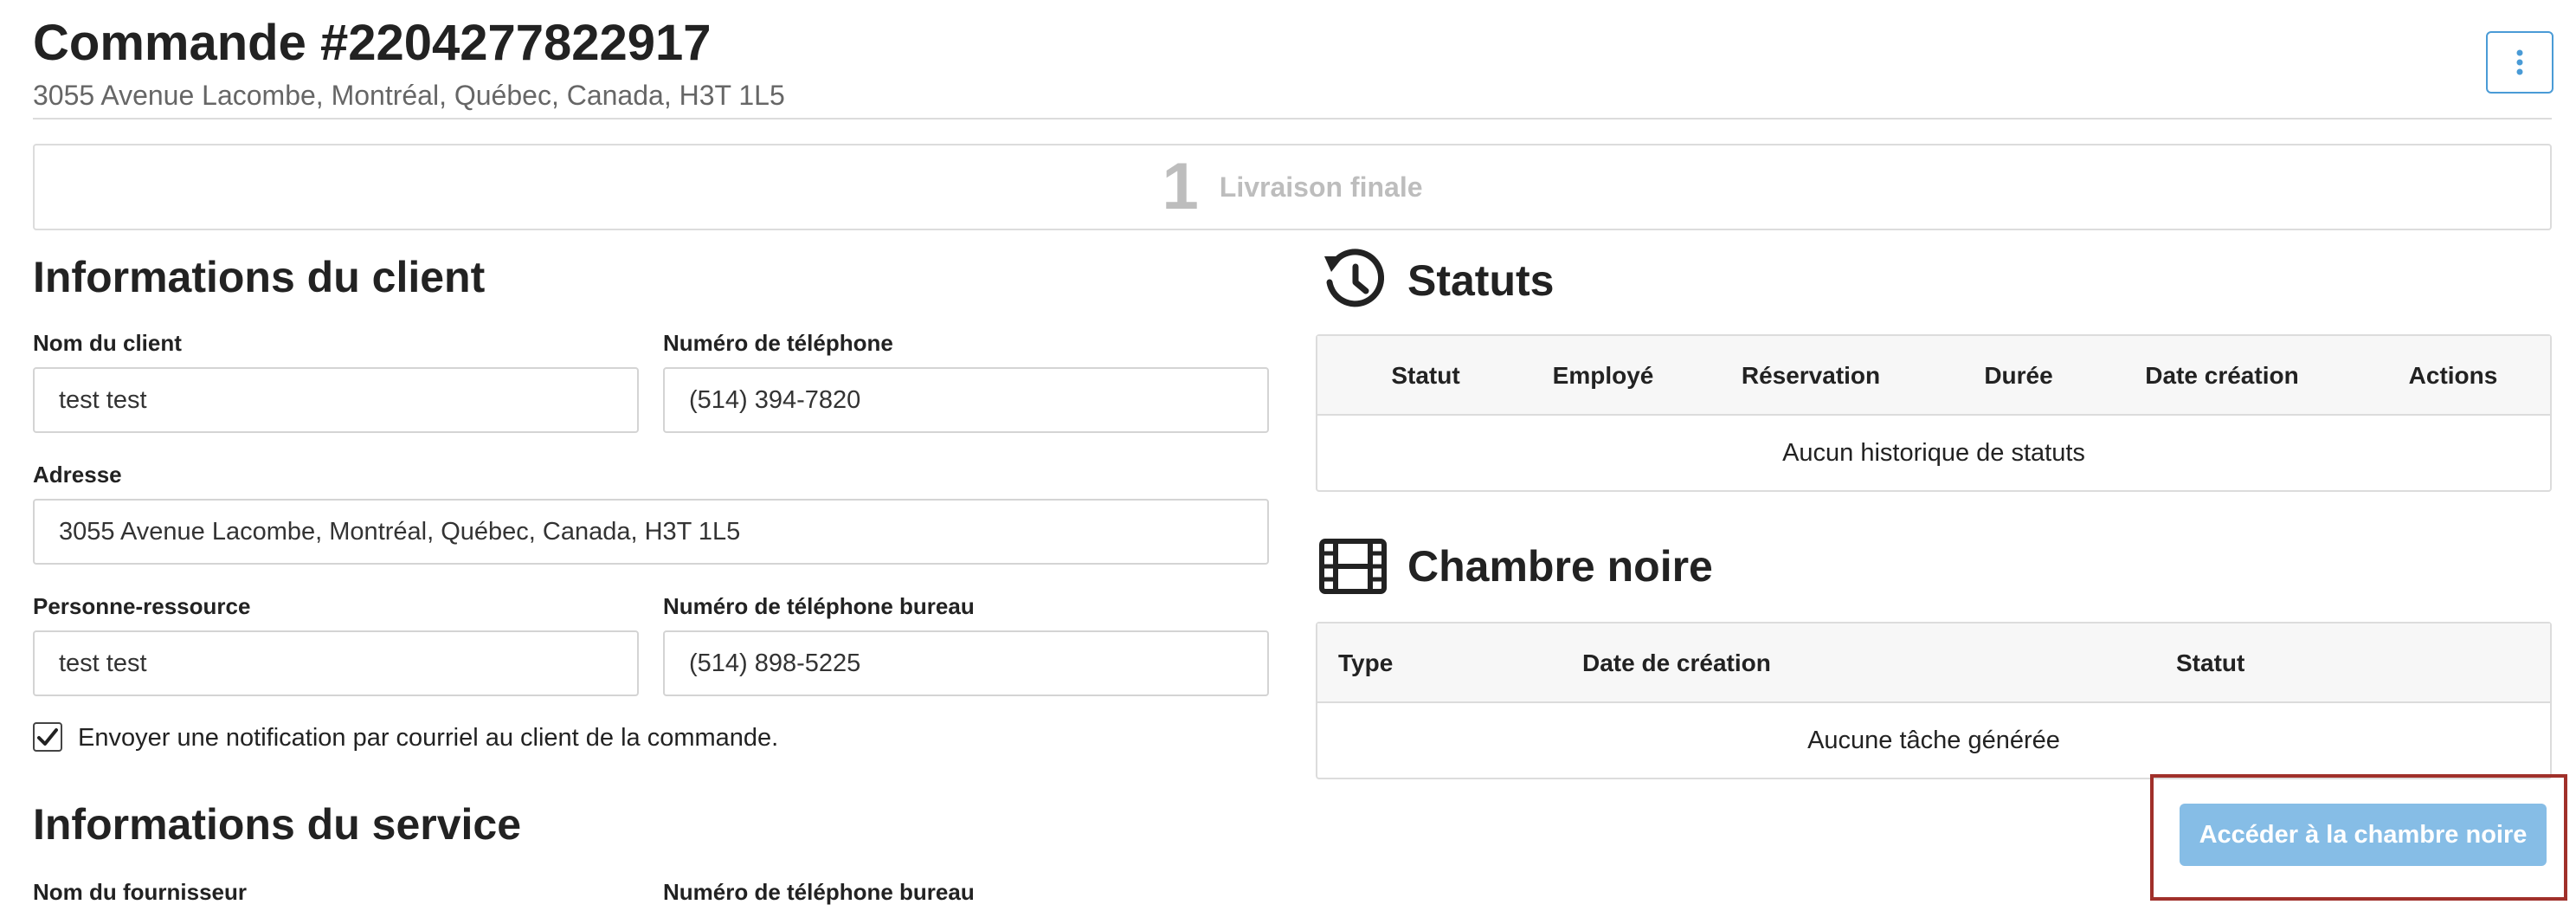  What do you see at coordinates (277, 825) in the screenshot?
I see `service-section-title: Informations du service` at bounding box center [277, 825].